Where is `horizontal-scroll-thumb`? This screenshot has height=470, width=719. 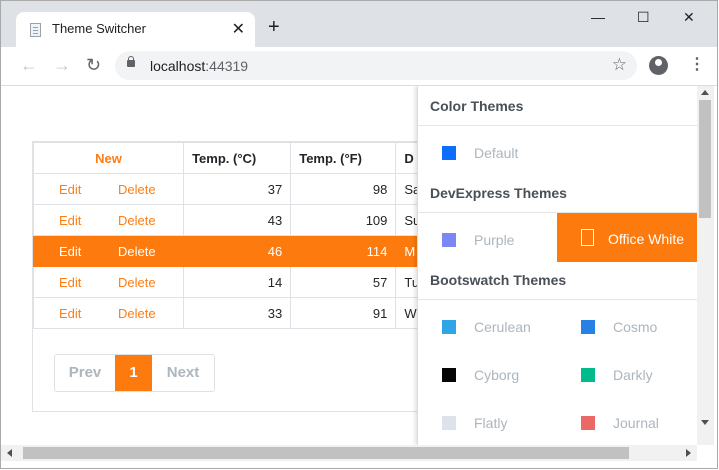 horizontal-scroll-thumb is located at coordinates (326, 453).